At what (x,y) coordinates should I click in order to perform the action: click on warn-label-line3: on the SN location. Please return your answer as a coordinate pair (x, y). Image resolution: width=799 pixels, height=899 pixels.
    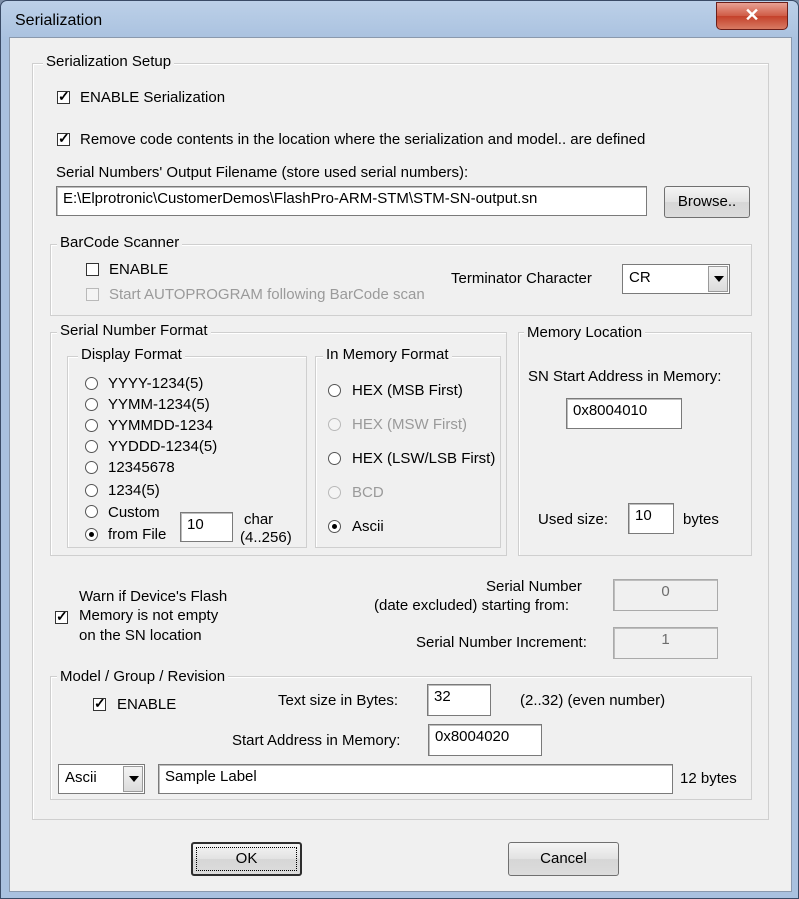
    Looking at the image, I should click on (140, 635).